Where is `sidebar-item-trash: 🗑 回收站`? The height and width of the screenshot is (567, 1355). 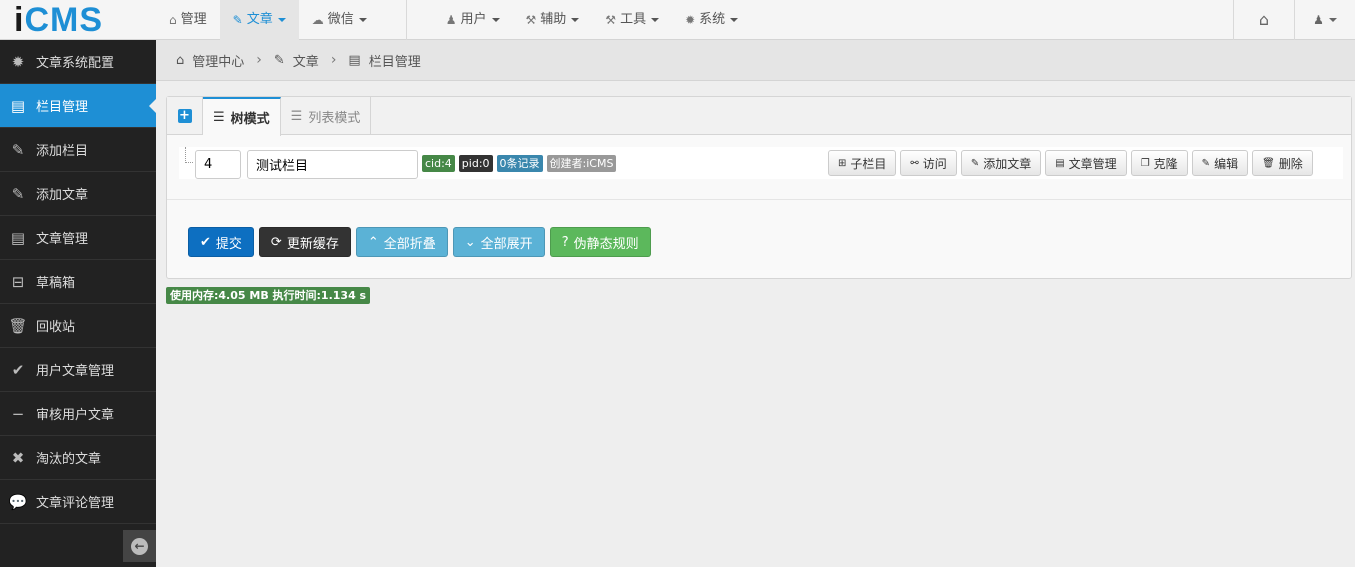
sidebar-item-trash: 🗑 回收站 is located at coordinates (78, 326).